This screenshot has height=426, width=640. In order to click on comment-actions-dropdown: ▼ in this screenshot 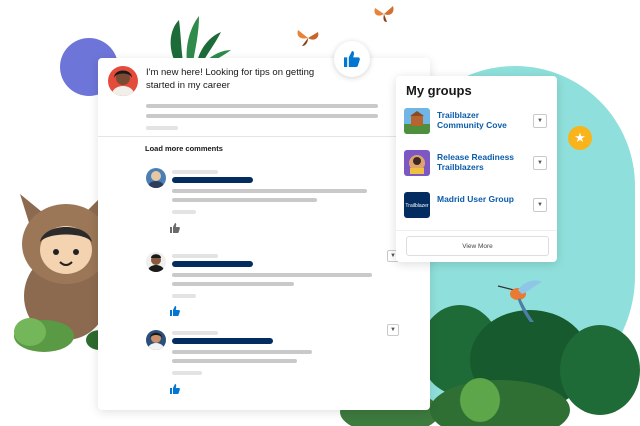, I will do `click(393, 330)`.